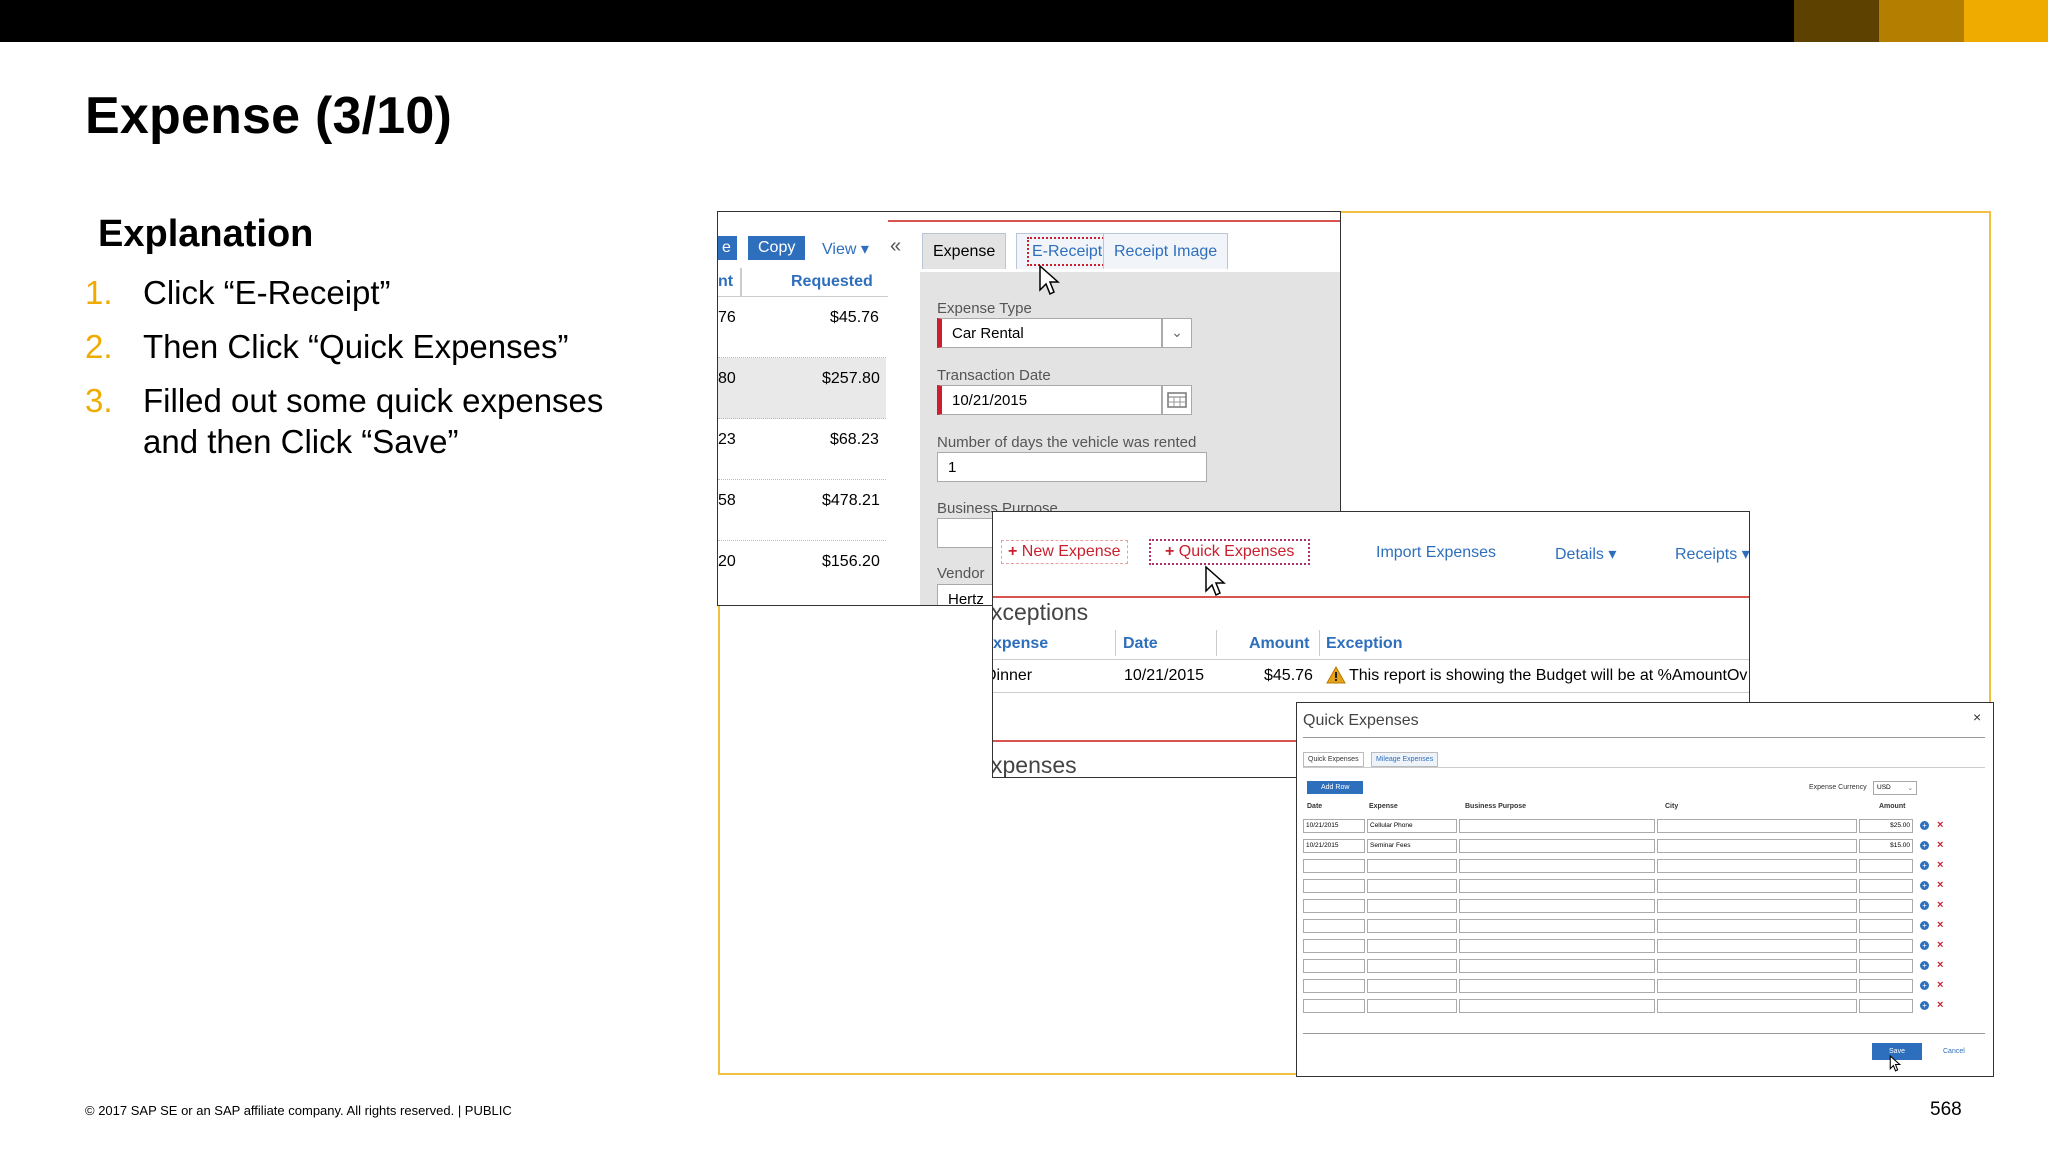  What do you see at coordinates (1412, 846) in the screenshot?
I see `expense-cell: Seminar Fees` at bounding box center [1412, 846].